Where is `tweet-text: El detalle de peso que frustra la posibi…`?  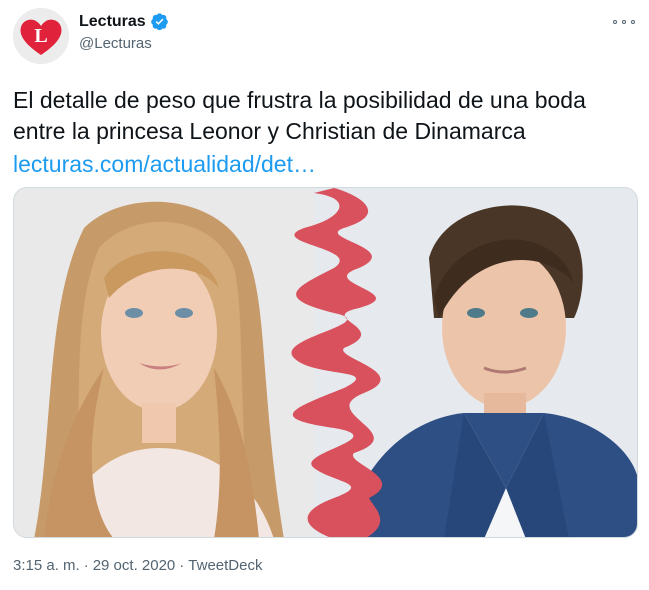
tweet-text: El detalle de peso que frustra la posibi… is located at coordinates (299, 115).